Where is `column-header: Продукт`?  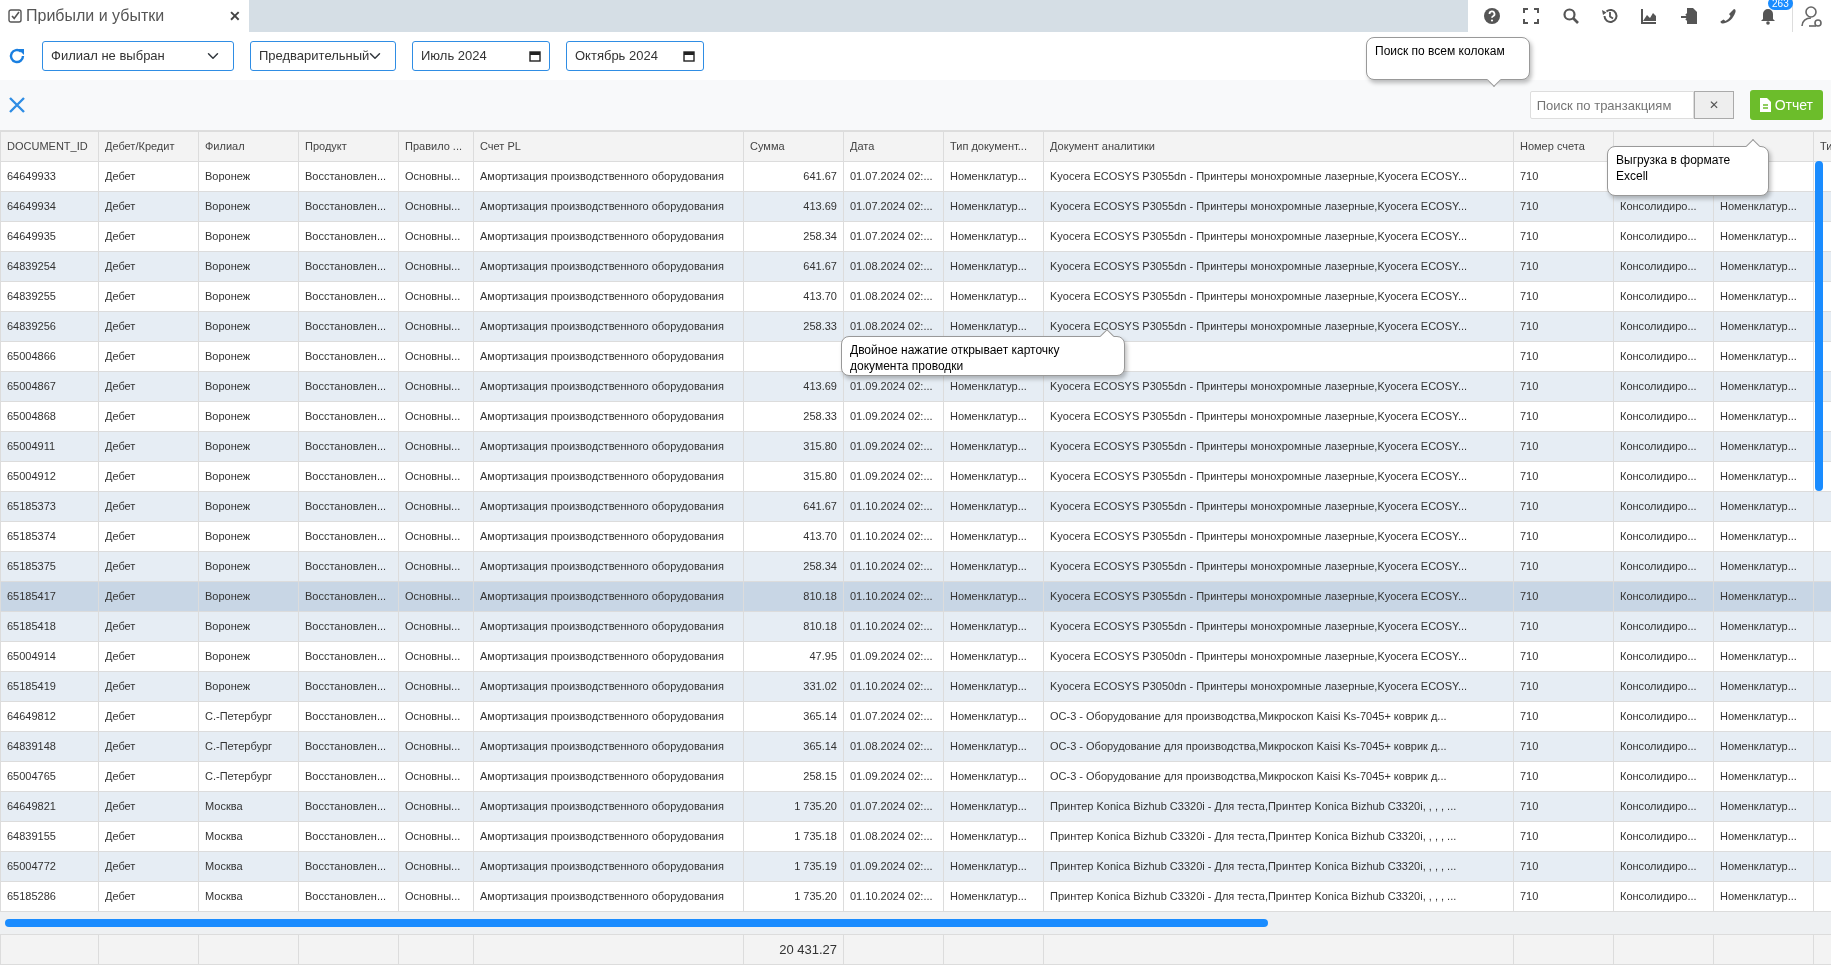
column-header: Продукт is located at coordinates (348, 146).